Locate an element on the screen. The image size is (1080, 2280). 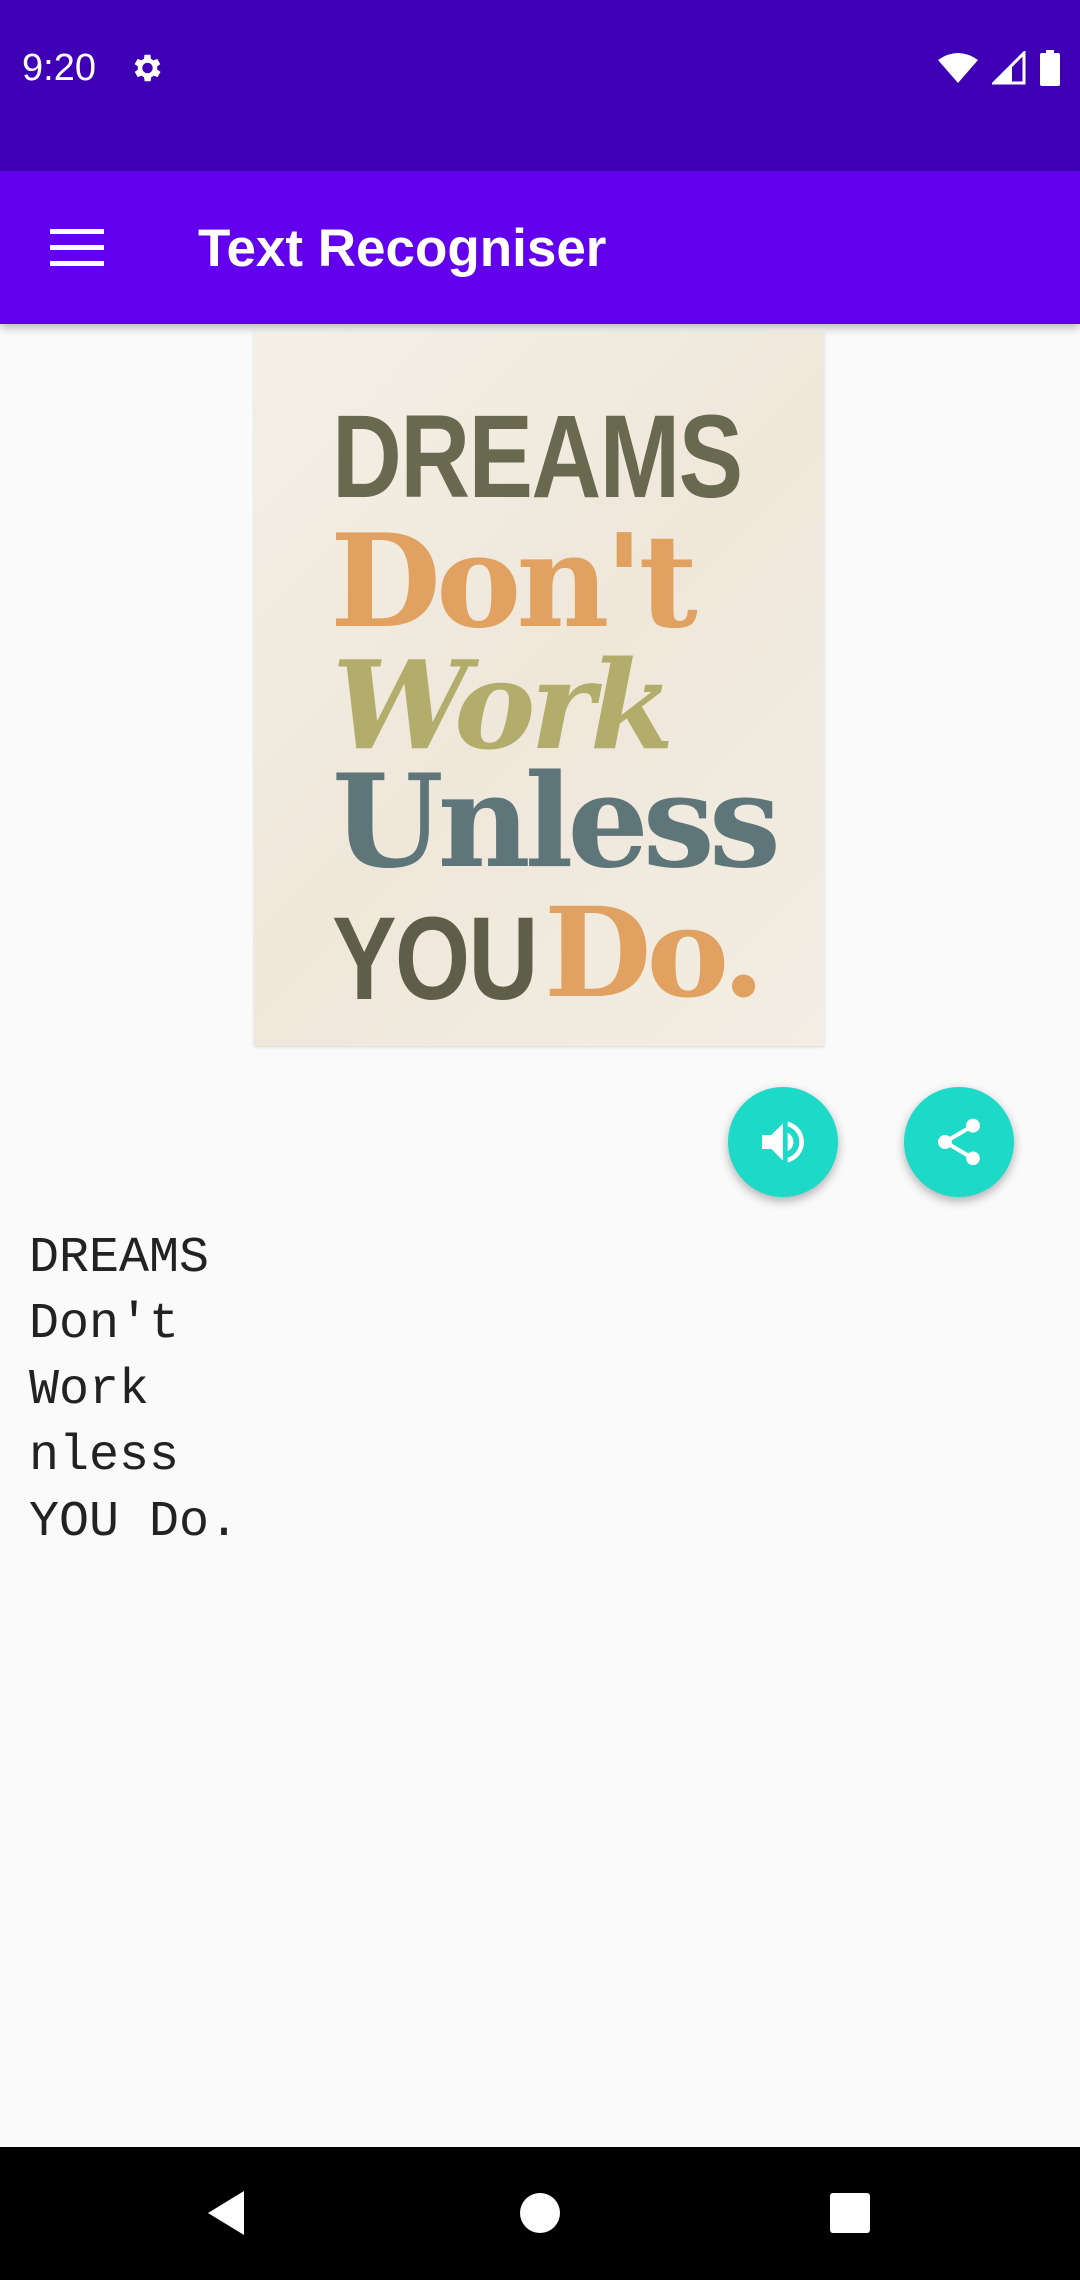
home-icon is located at coordinates (540, 2213).